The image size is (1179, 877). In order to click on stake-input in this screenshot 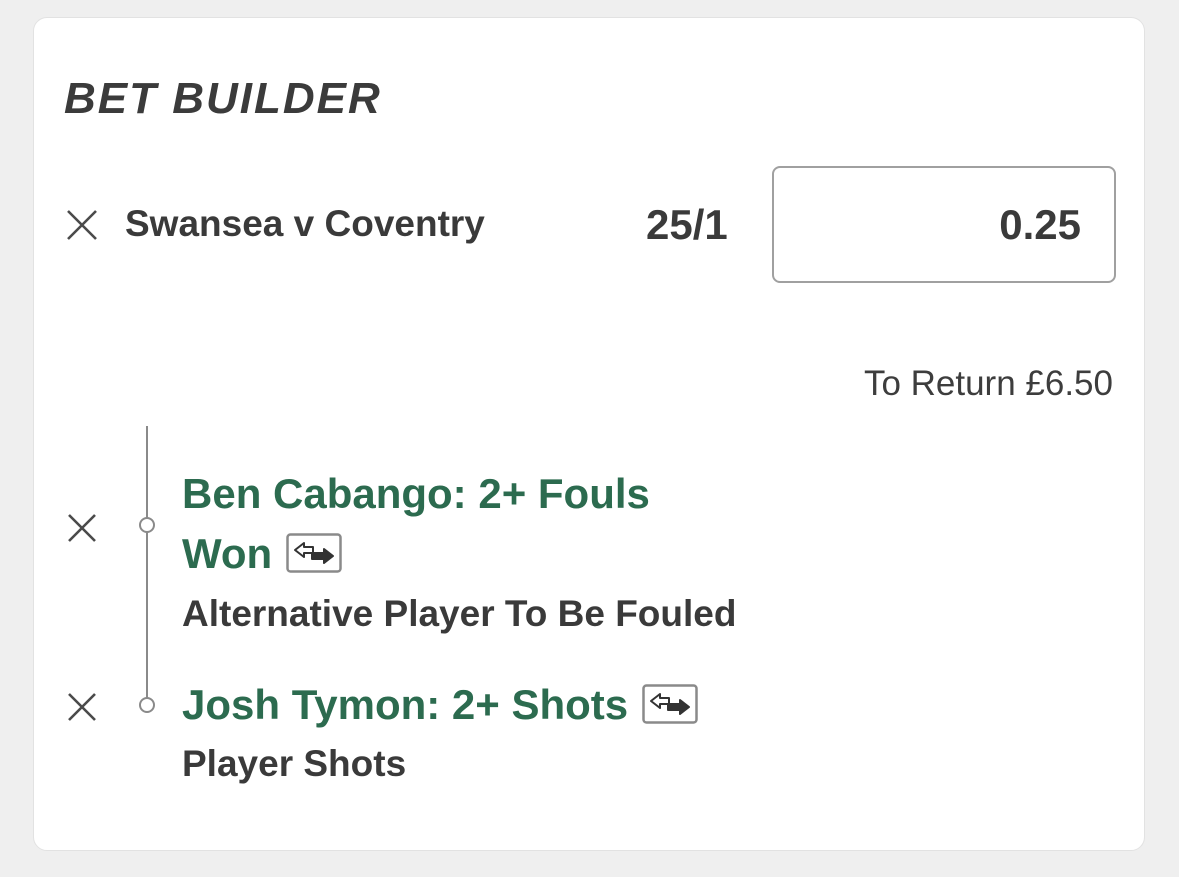, I will do `click(944, 224)`.